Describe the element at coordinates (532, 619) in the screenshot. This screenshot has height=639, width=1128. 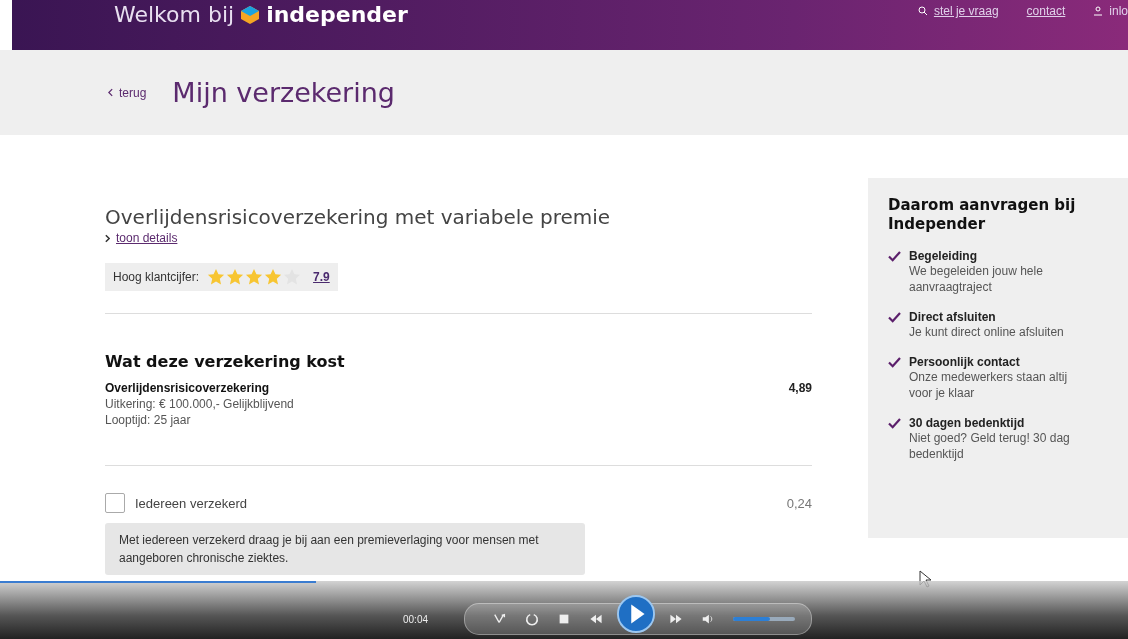
I see `repeat-icon` at that location.